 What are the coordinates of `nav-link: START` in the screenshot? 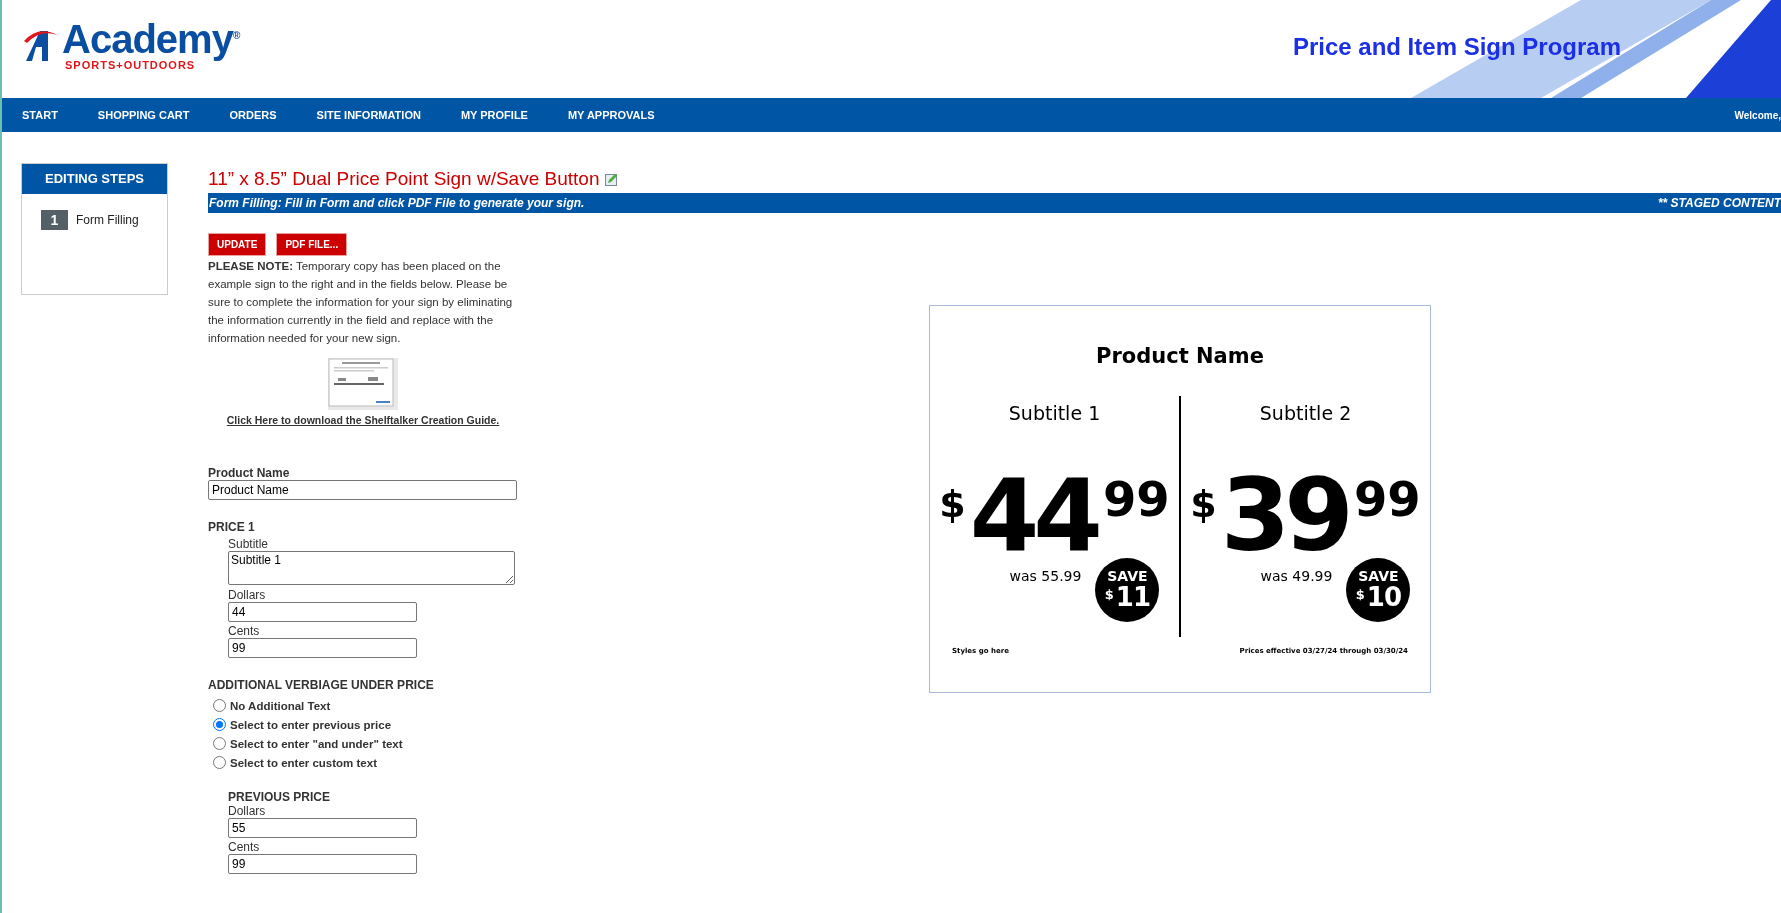 It's located at (40, 115).